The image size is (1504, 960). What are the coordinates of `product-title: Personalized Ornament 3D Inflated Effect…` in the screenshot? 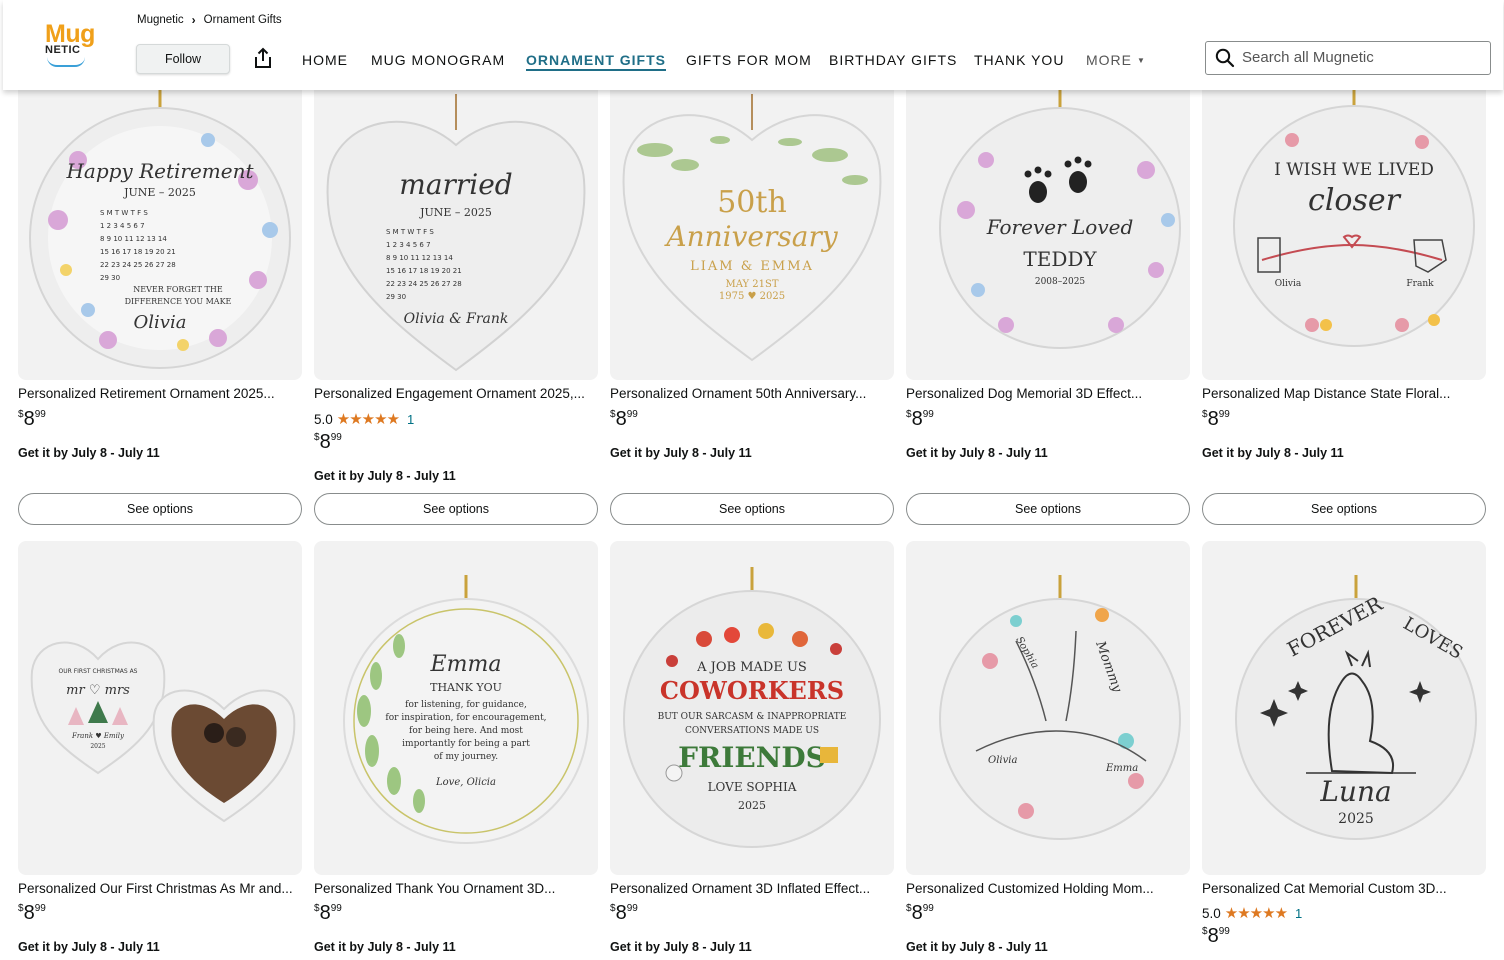 It's located at (752, 888).